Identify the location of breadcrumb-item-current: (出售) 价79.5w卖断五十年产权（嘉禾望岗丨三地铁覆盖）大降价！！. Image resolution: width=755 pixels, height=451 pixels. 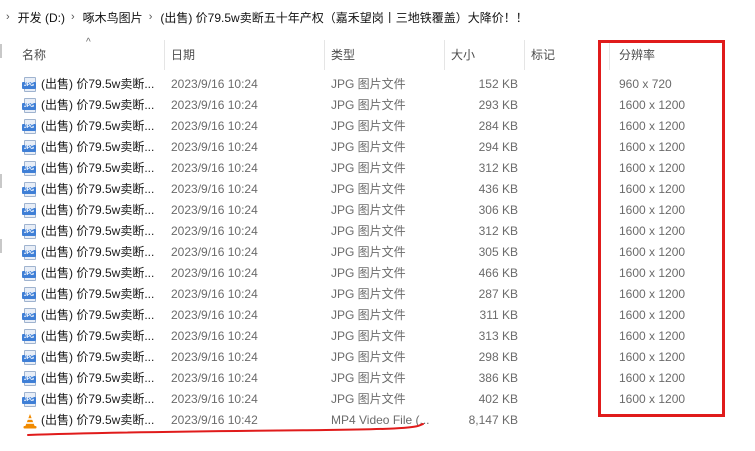
(343, 17).